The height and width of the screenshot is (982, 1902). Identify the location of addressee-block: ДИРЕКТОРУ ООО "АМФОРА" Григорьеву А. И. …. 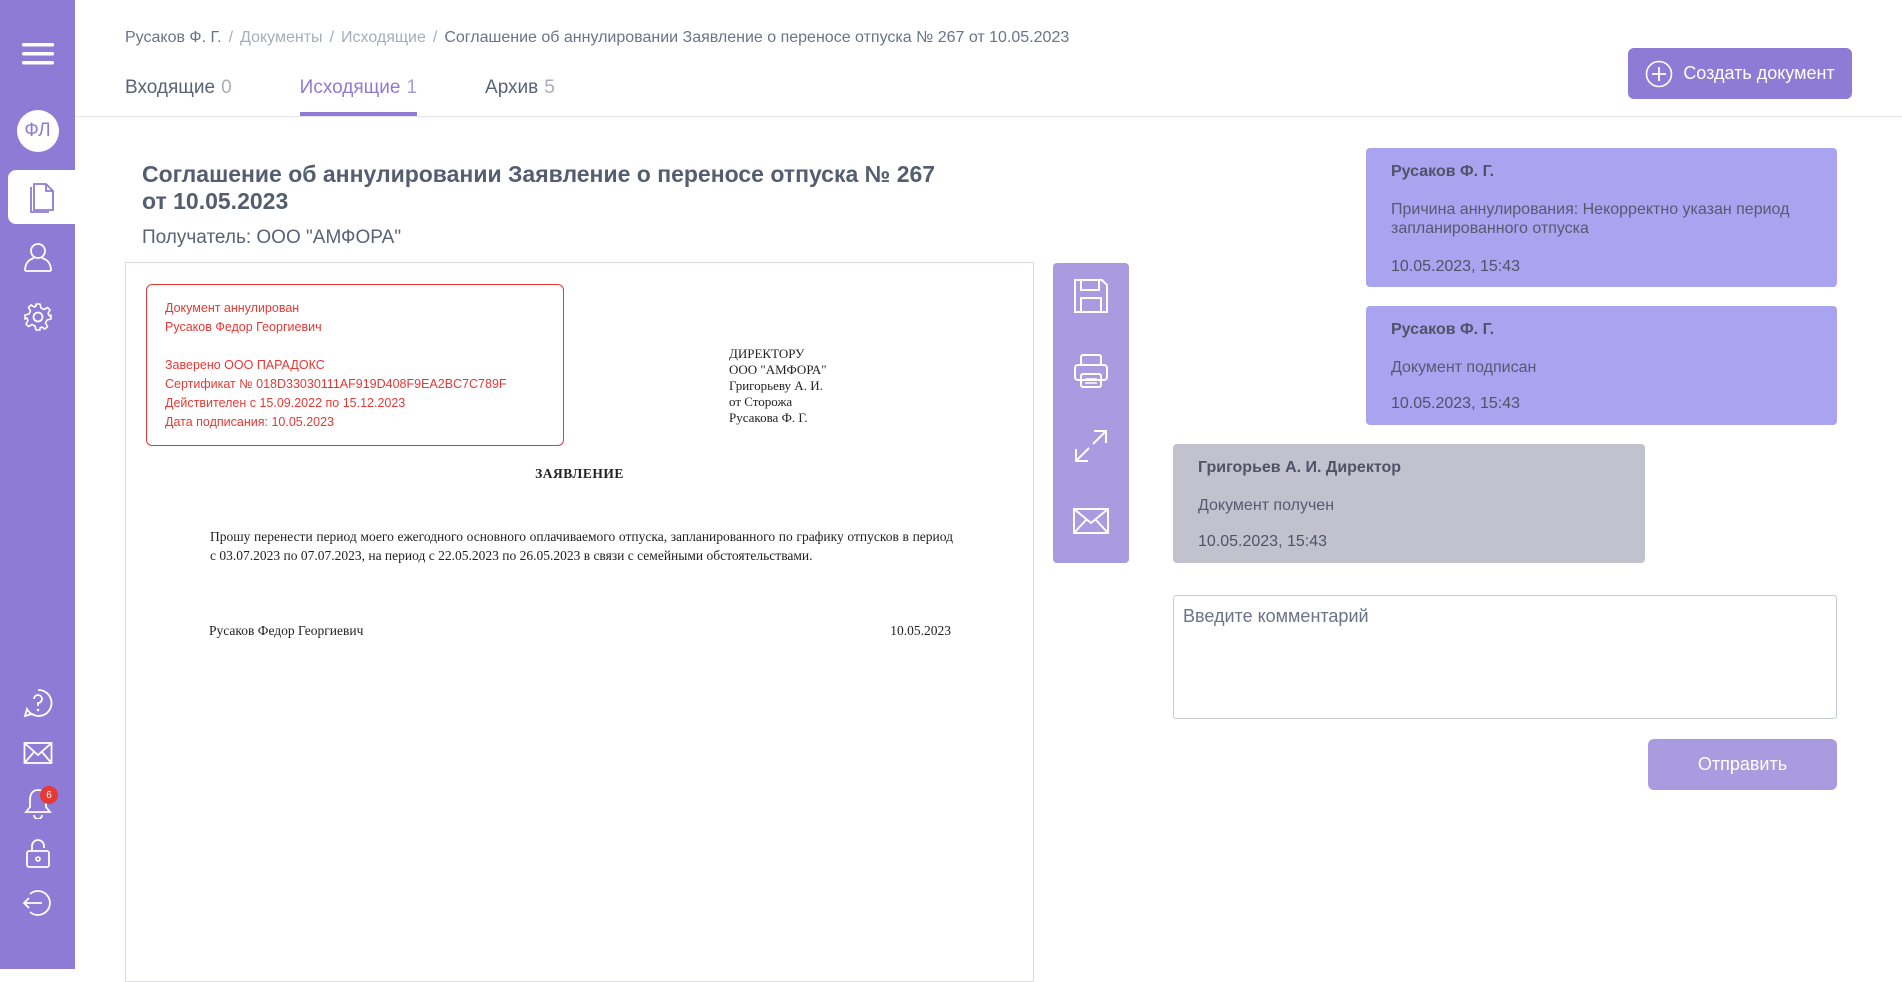
(778, 386).